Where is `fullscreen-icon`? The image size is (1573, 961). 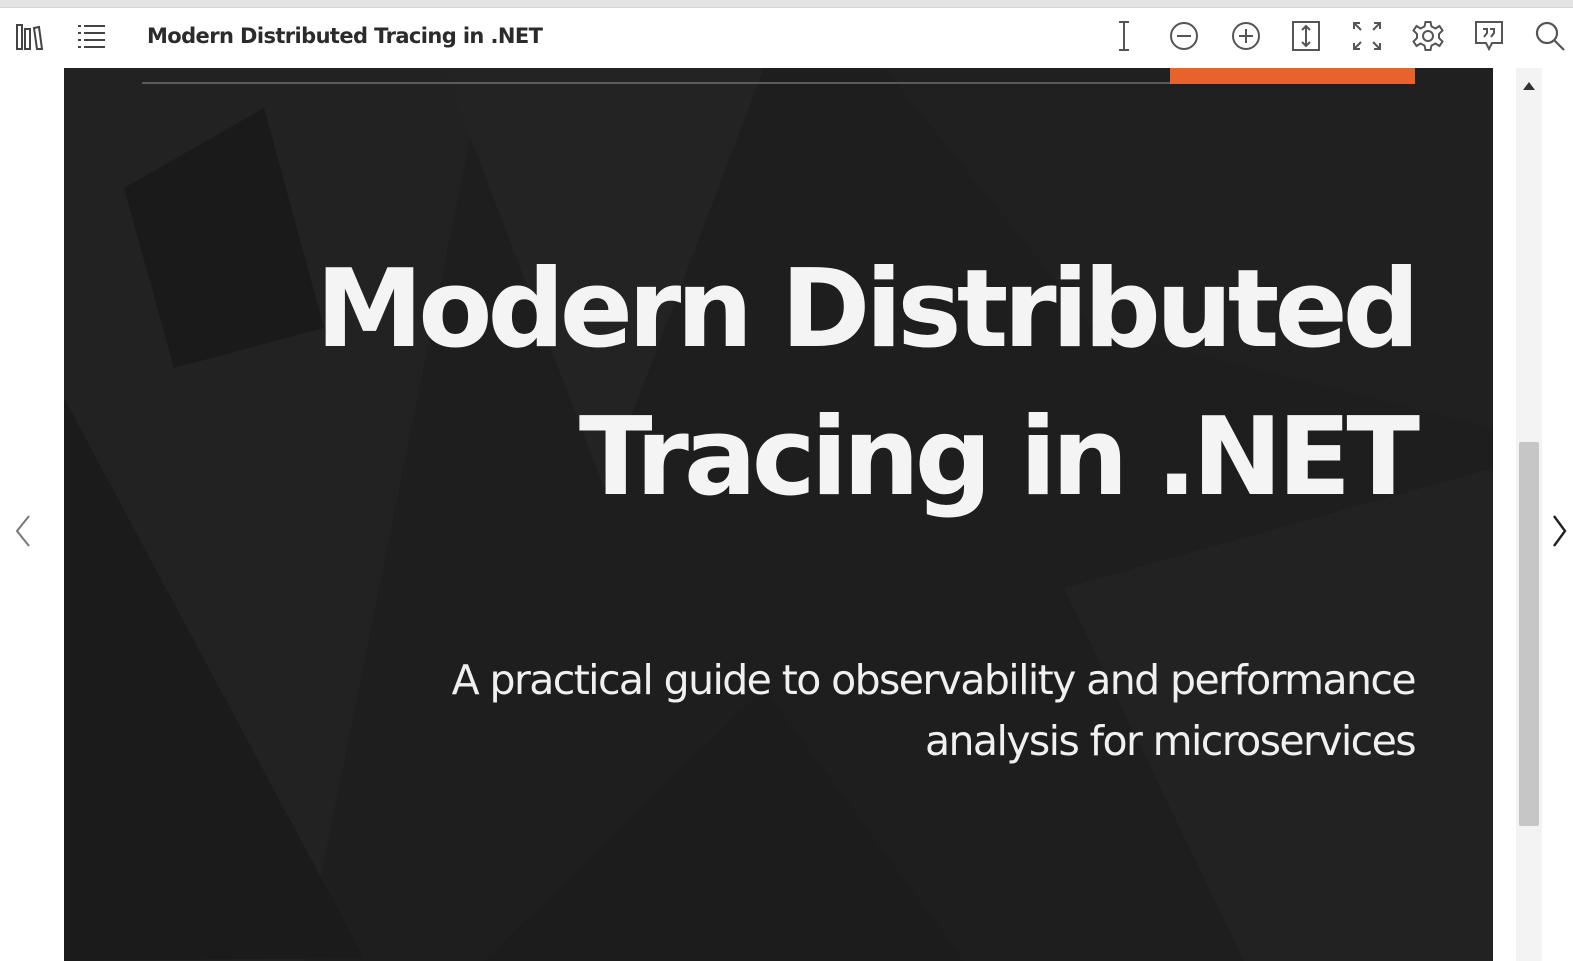
fullscreen-icon is located at coordinates (1367, 36).